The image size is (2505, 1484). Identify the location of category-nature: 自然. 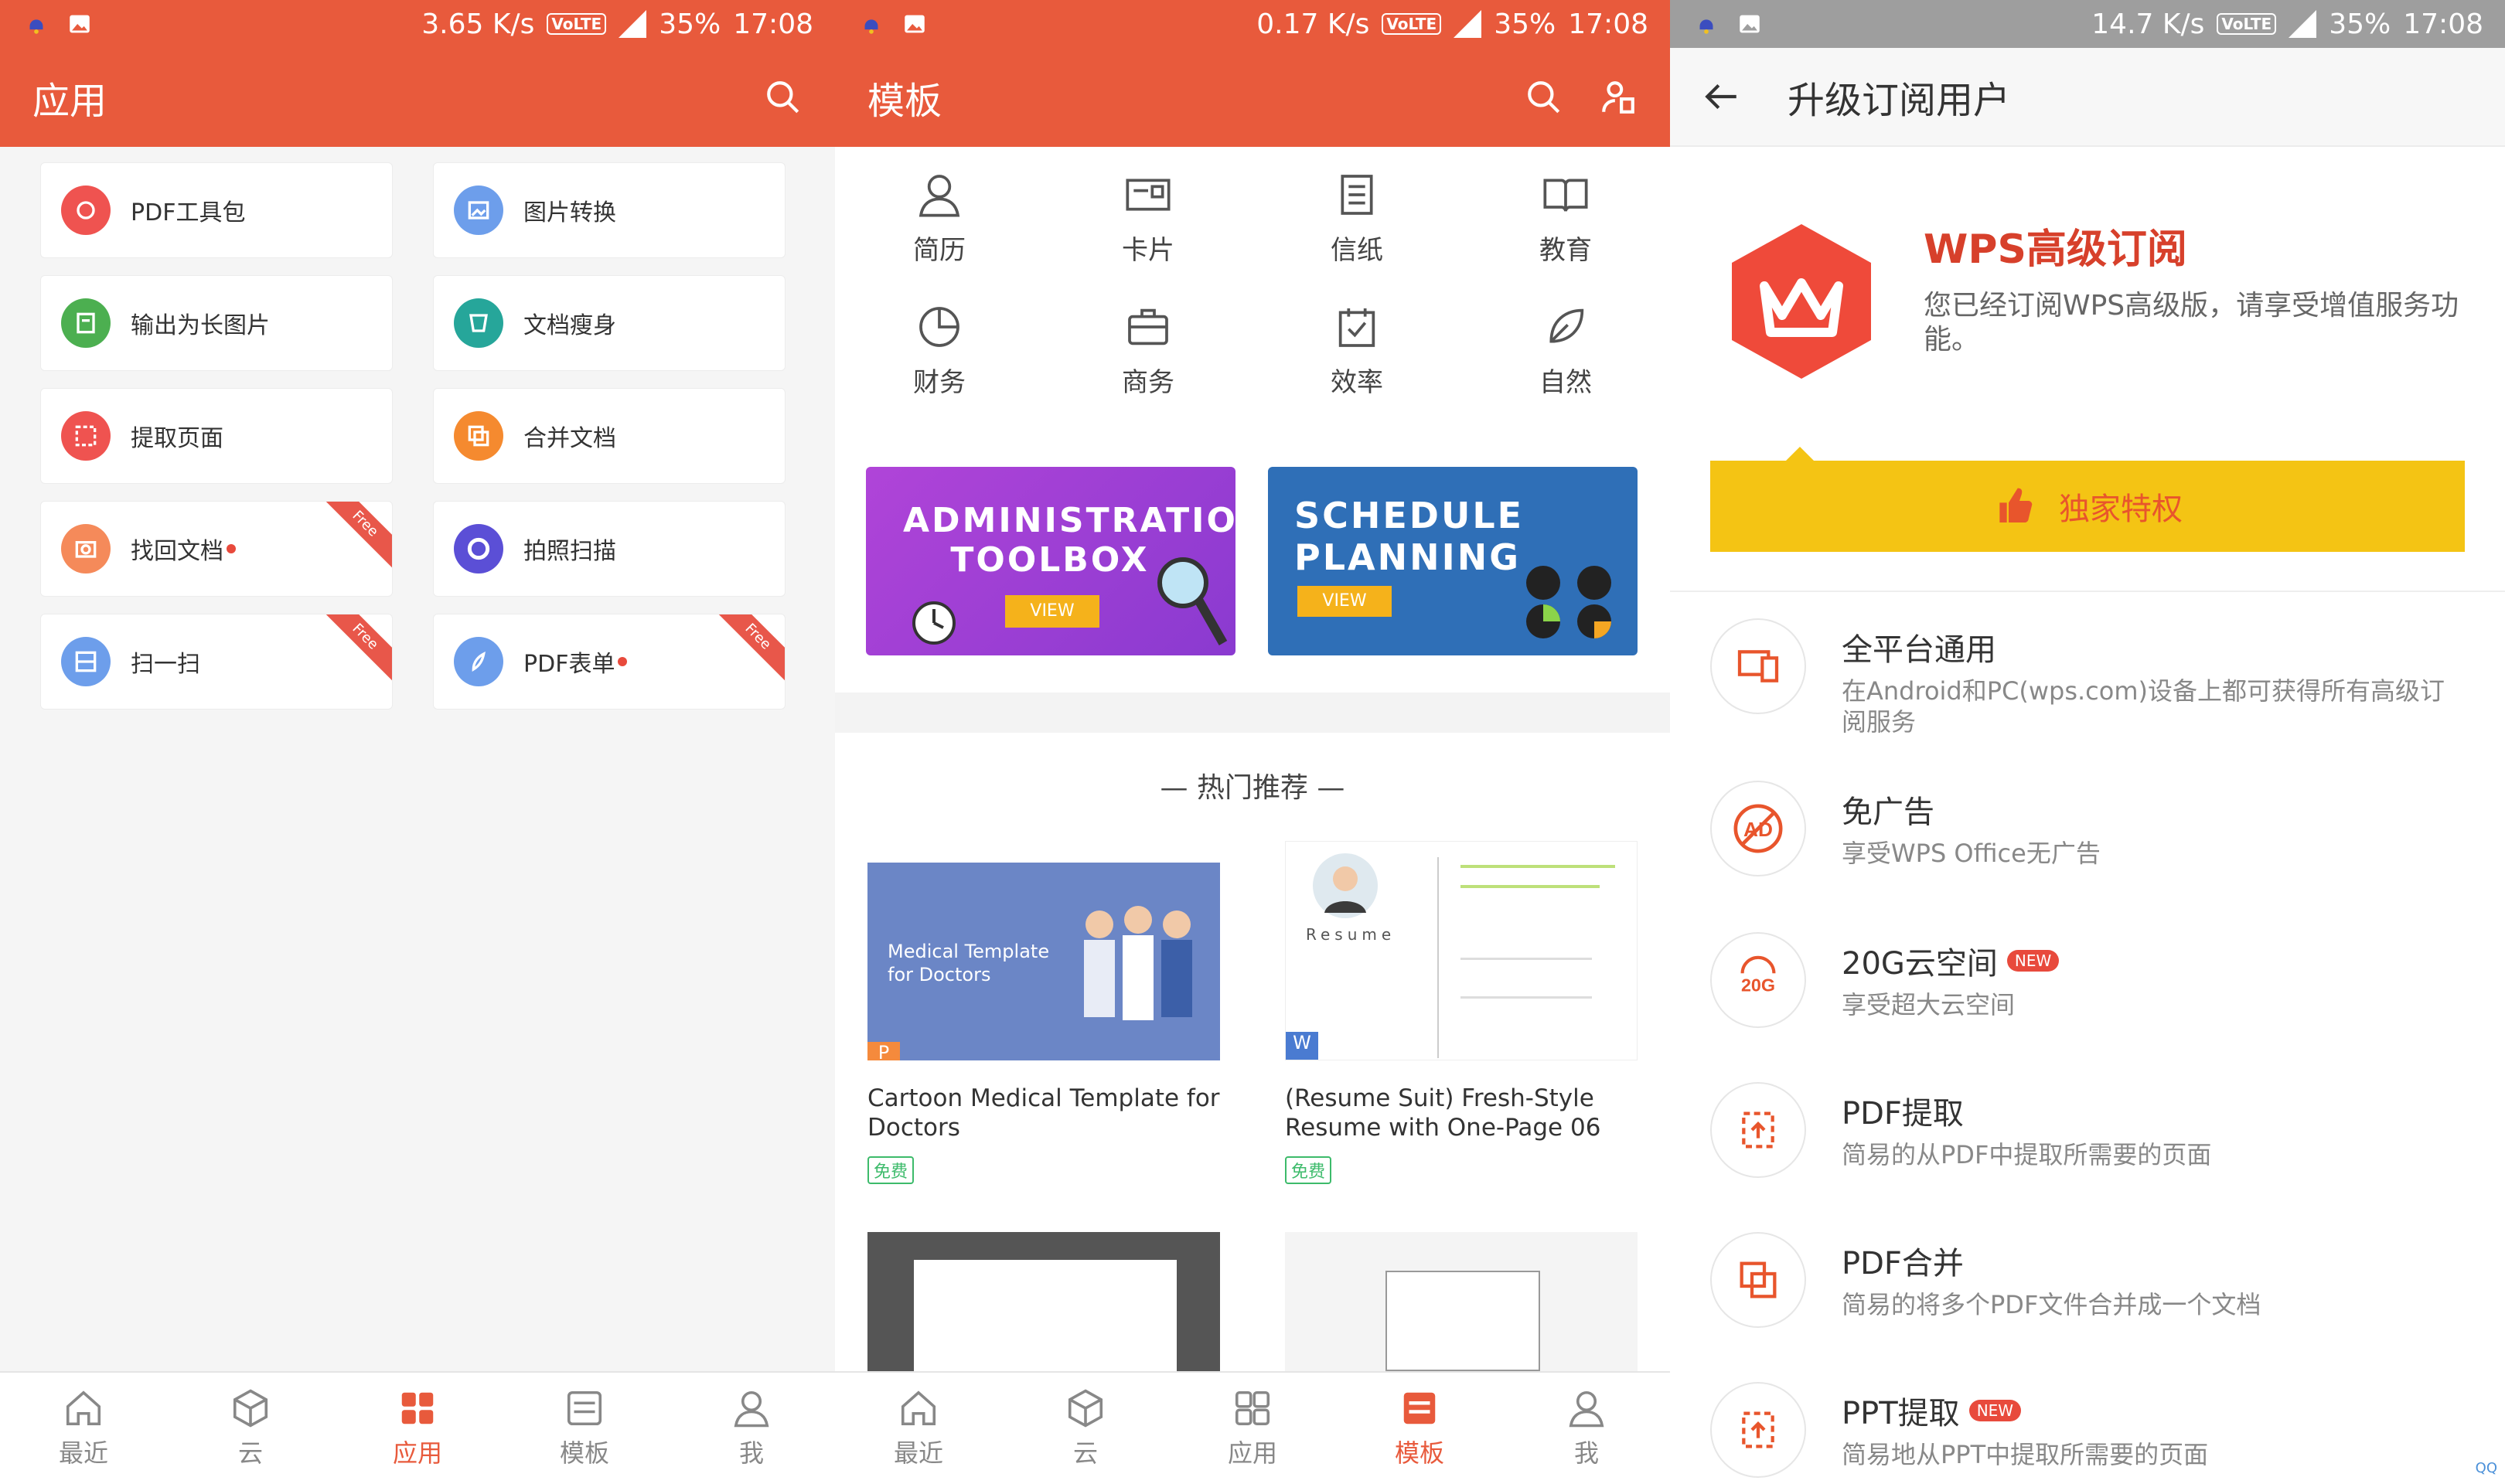
(1565, 350).